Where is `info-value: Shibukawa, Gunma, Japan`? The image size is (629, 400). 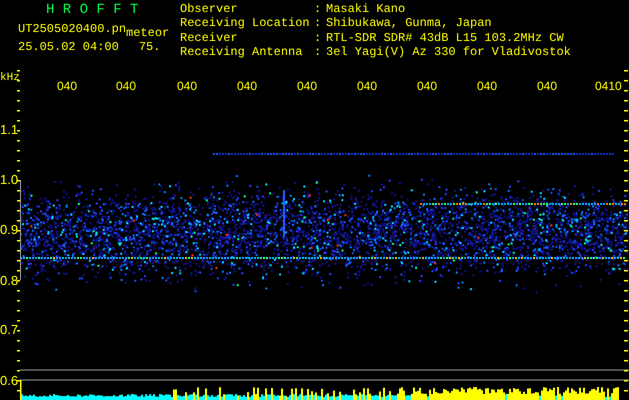 info-value: Shibukawa, Gunma, Japan is located at coordinates (409, 24).